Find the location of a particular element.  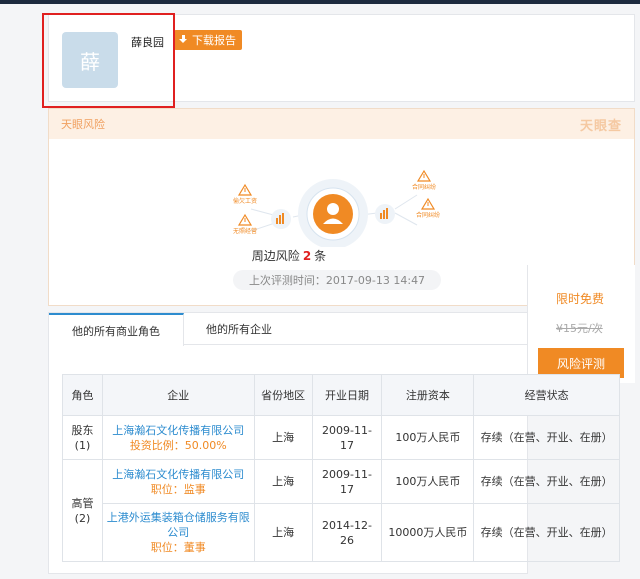

tab-bar: 他的所有商业角色 他的所有企业 is located at coordinates (288, 329).